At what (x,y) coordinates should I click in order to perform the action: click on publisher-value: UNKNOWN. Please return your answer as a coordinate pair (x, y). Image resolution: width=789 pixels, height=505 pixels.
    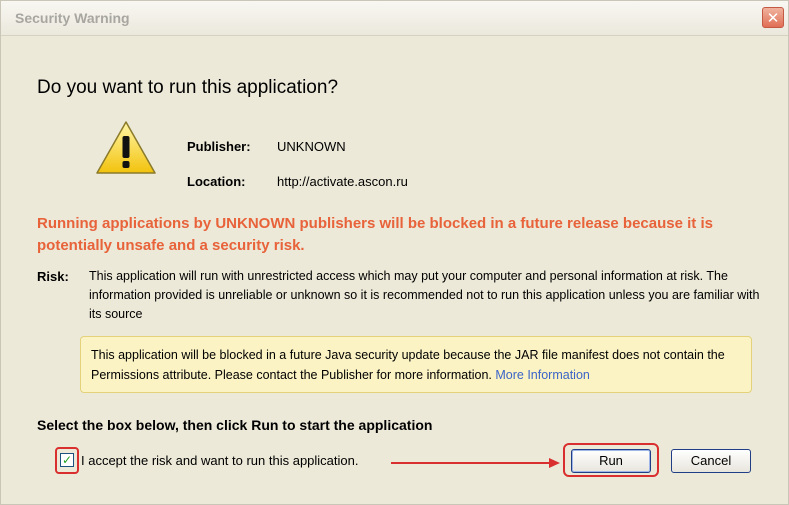
    Looking at the image, I should click on (311, 146).